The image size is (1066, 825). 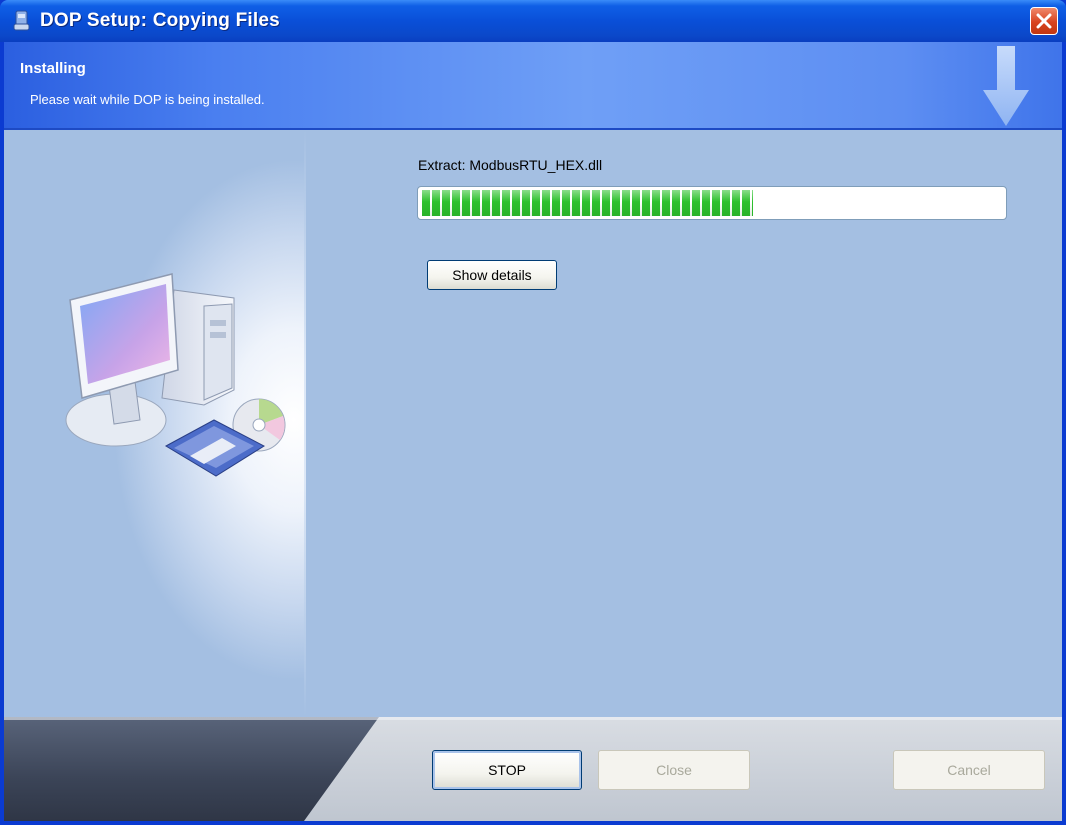 I want to click on download-arrow-icon, so click(x=1006, y=86).